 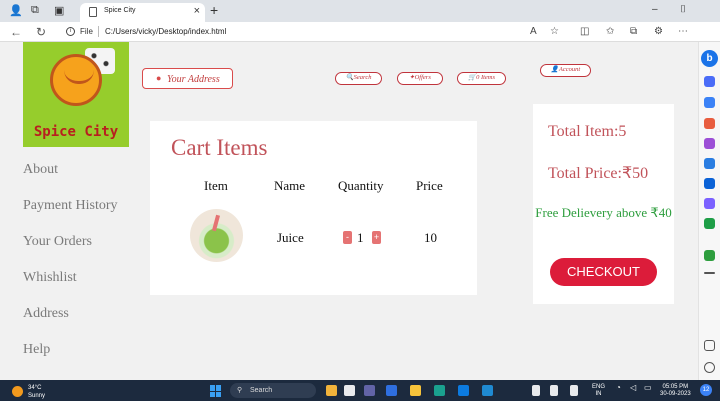 I want to click on address-button: ● Your Address, so click(x=187, y=78).